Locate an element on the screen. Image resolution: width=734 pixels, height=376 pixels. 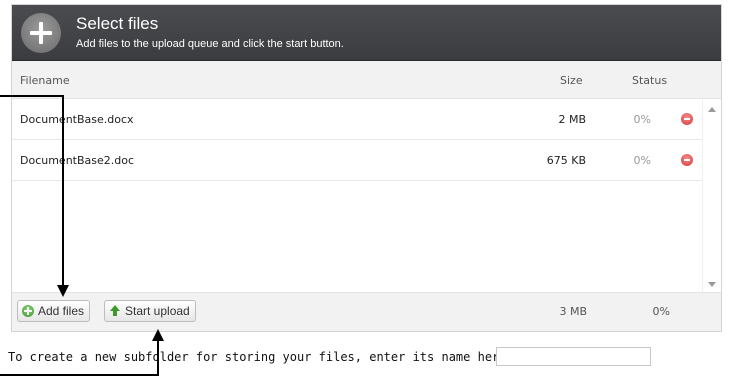
arrowhead-down-icon is located at coordinates (63, 291).